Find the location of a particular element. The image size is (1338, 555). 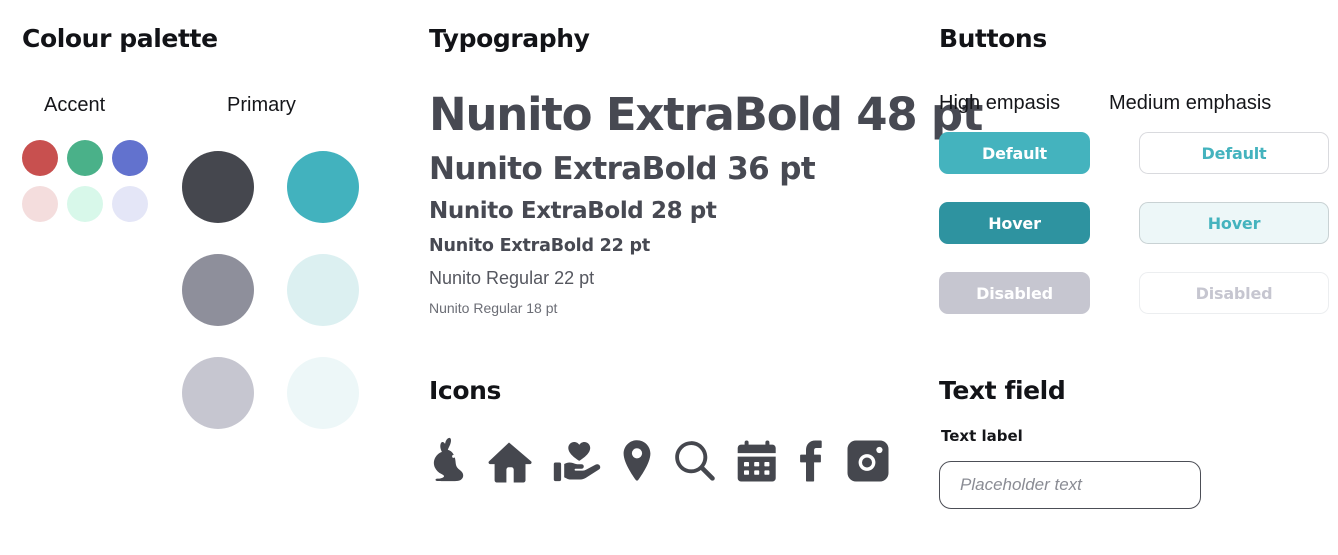

swatch-primary-teal-lightest is located at coordinates (323, 392).